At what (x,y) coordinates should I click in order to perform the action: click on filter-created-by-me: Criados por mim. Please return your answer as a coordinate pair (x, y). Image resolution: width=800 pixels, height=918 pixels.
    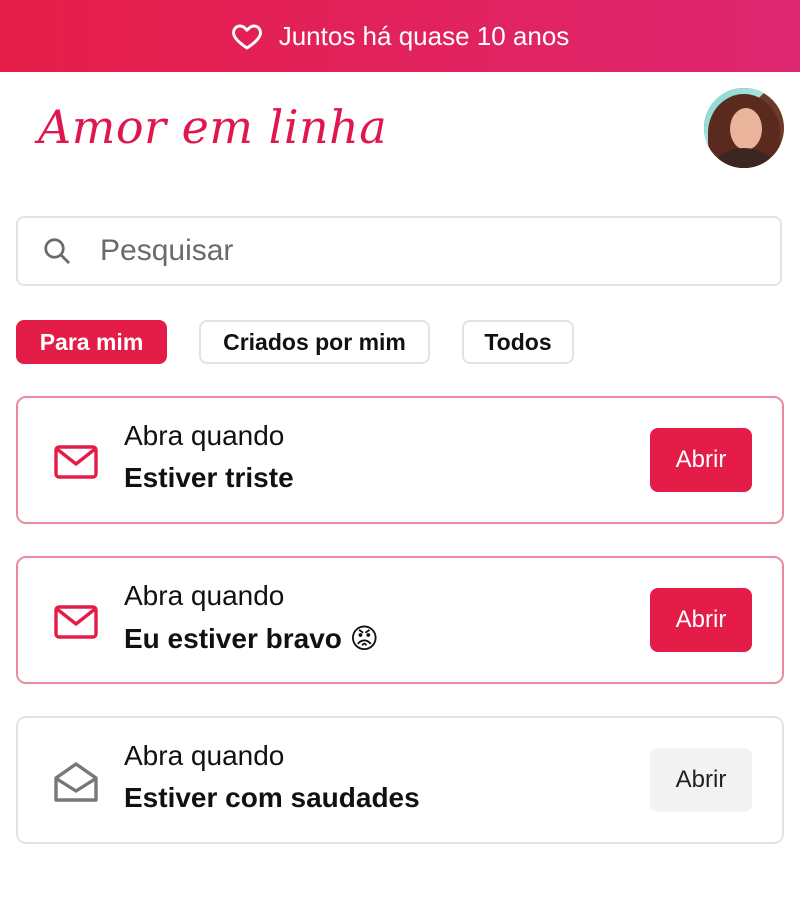
    Looking at the image, I should click on (314, 342).